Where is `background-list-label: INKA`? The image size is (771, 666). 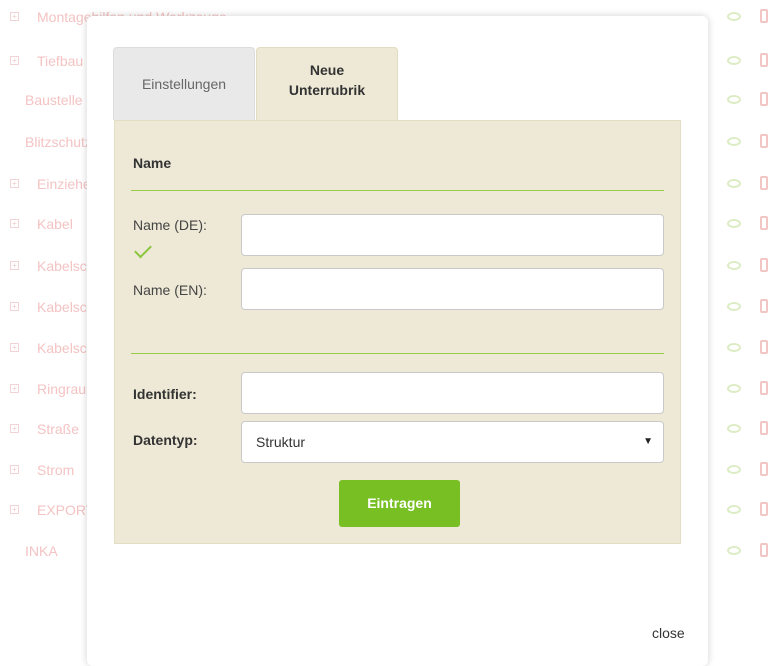
background-list-label: INKA is located at coordinates (41, 551).